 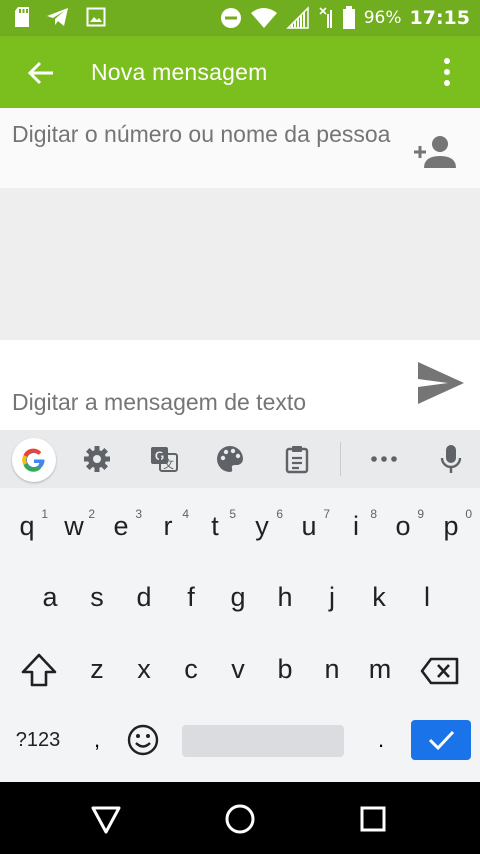 I want to click on key-m: m, so click(x=380, y=669).